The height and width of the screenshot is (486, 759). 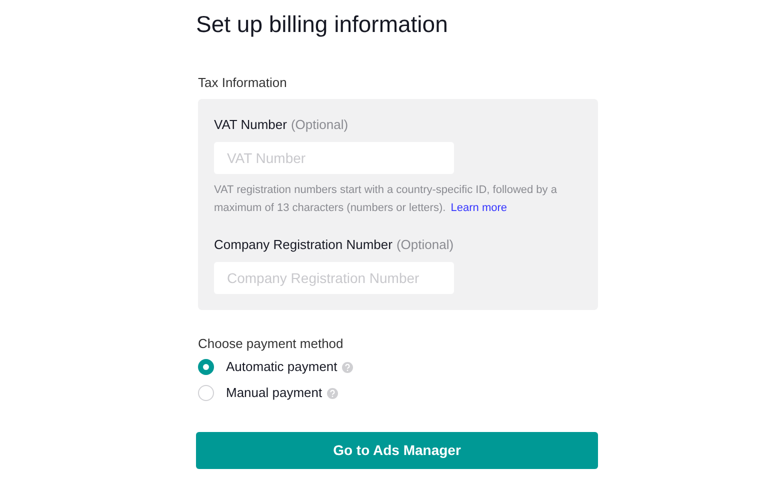 I want to click on section-heading: Choose payment method, so click(x=271, y=344).